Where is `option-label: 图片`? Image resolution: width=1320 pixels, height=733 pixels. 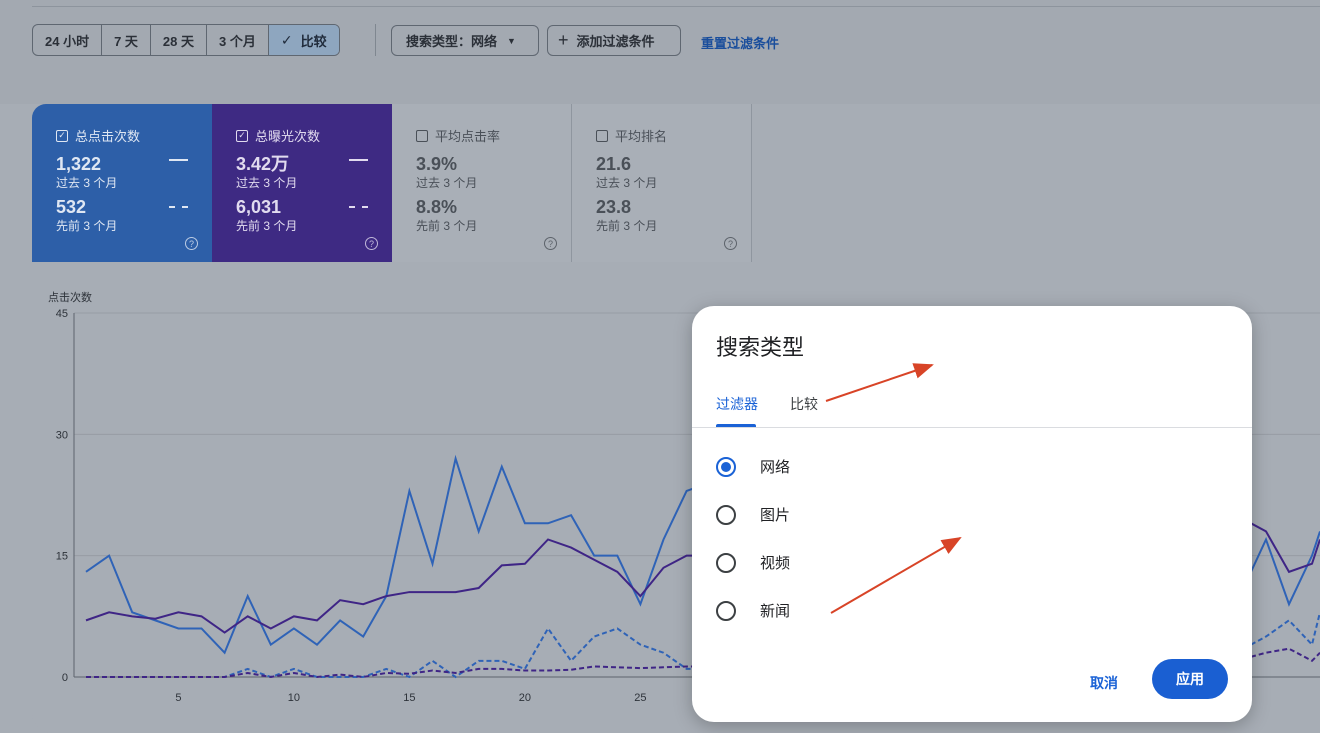
option-label: 图片 is located at coordinates (775, 515).